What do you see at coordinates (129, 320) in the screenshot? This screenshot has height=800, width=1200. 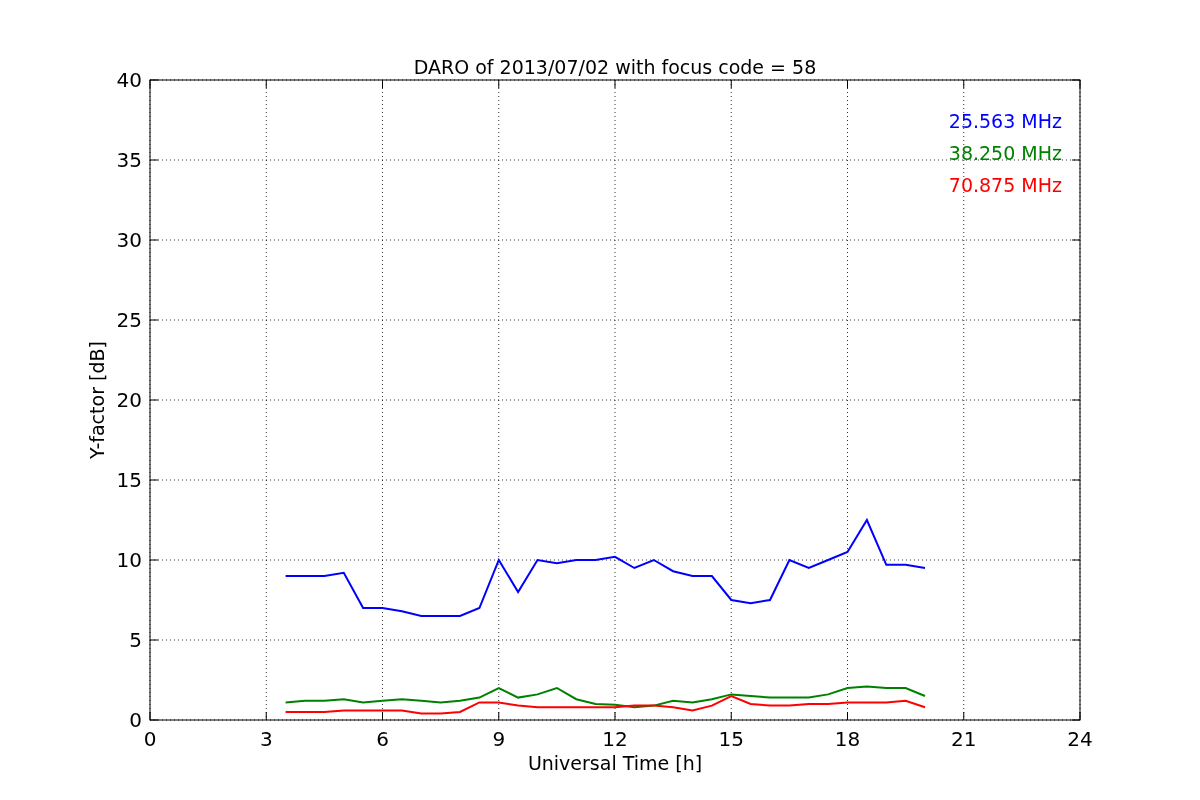 I see `tick-label: 25` at bounding box center [129, 320].